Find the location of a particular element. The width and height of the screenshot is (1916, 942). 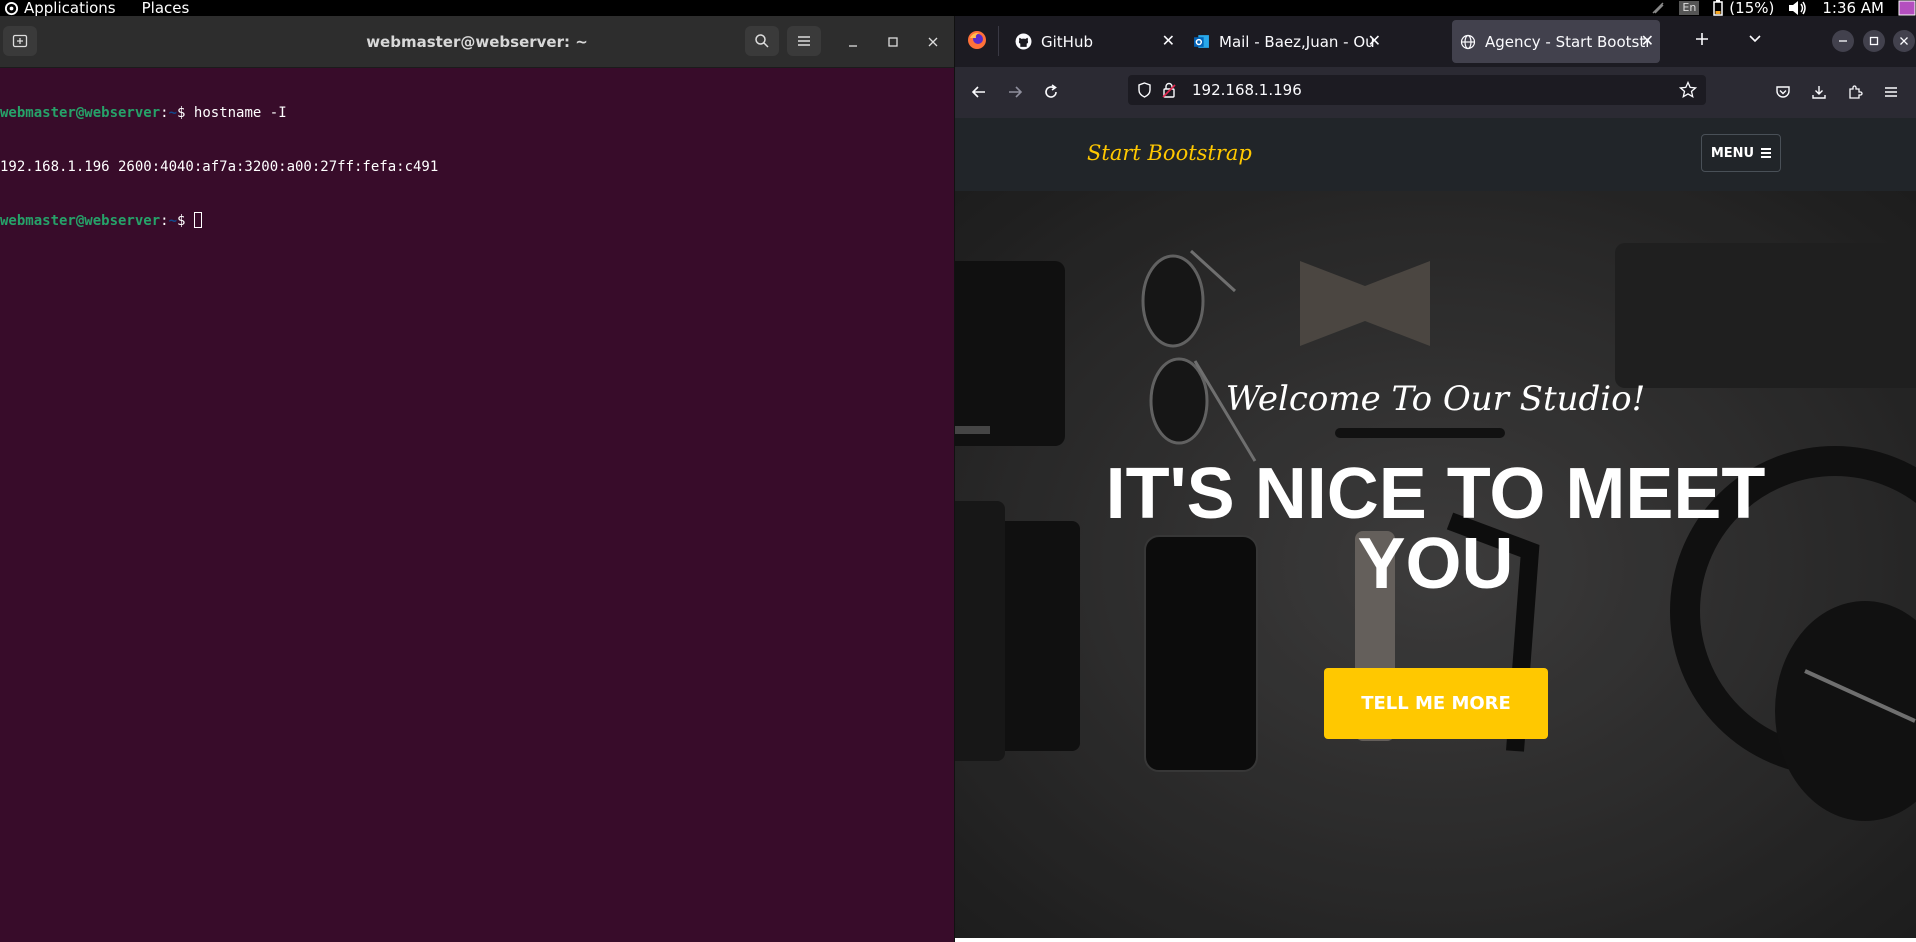

tab-label: Agency - Start Bootstrap is located at coordinates (1567, 41).